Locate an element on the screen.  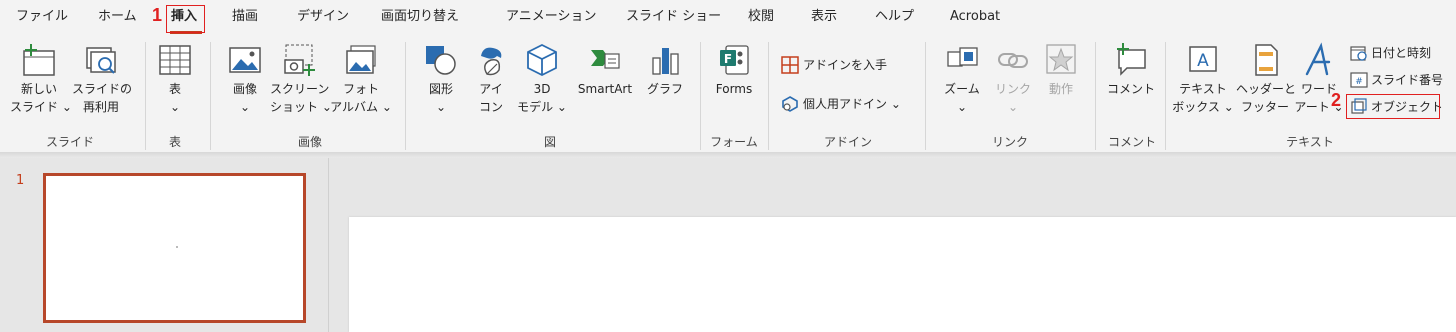
header-footer-icon is located at coordinates (1266, 60).